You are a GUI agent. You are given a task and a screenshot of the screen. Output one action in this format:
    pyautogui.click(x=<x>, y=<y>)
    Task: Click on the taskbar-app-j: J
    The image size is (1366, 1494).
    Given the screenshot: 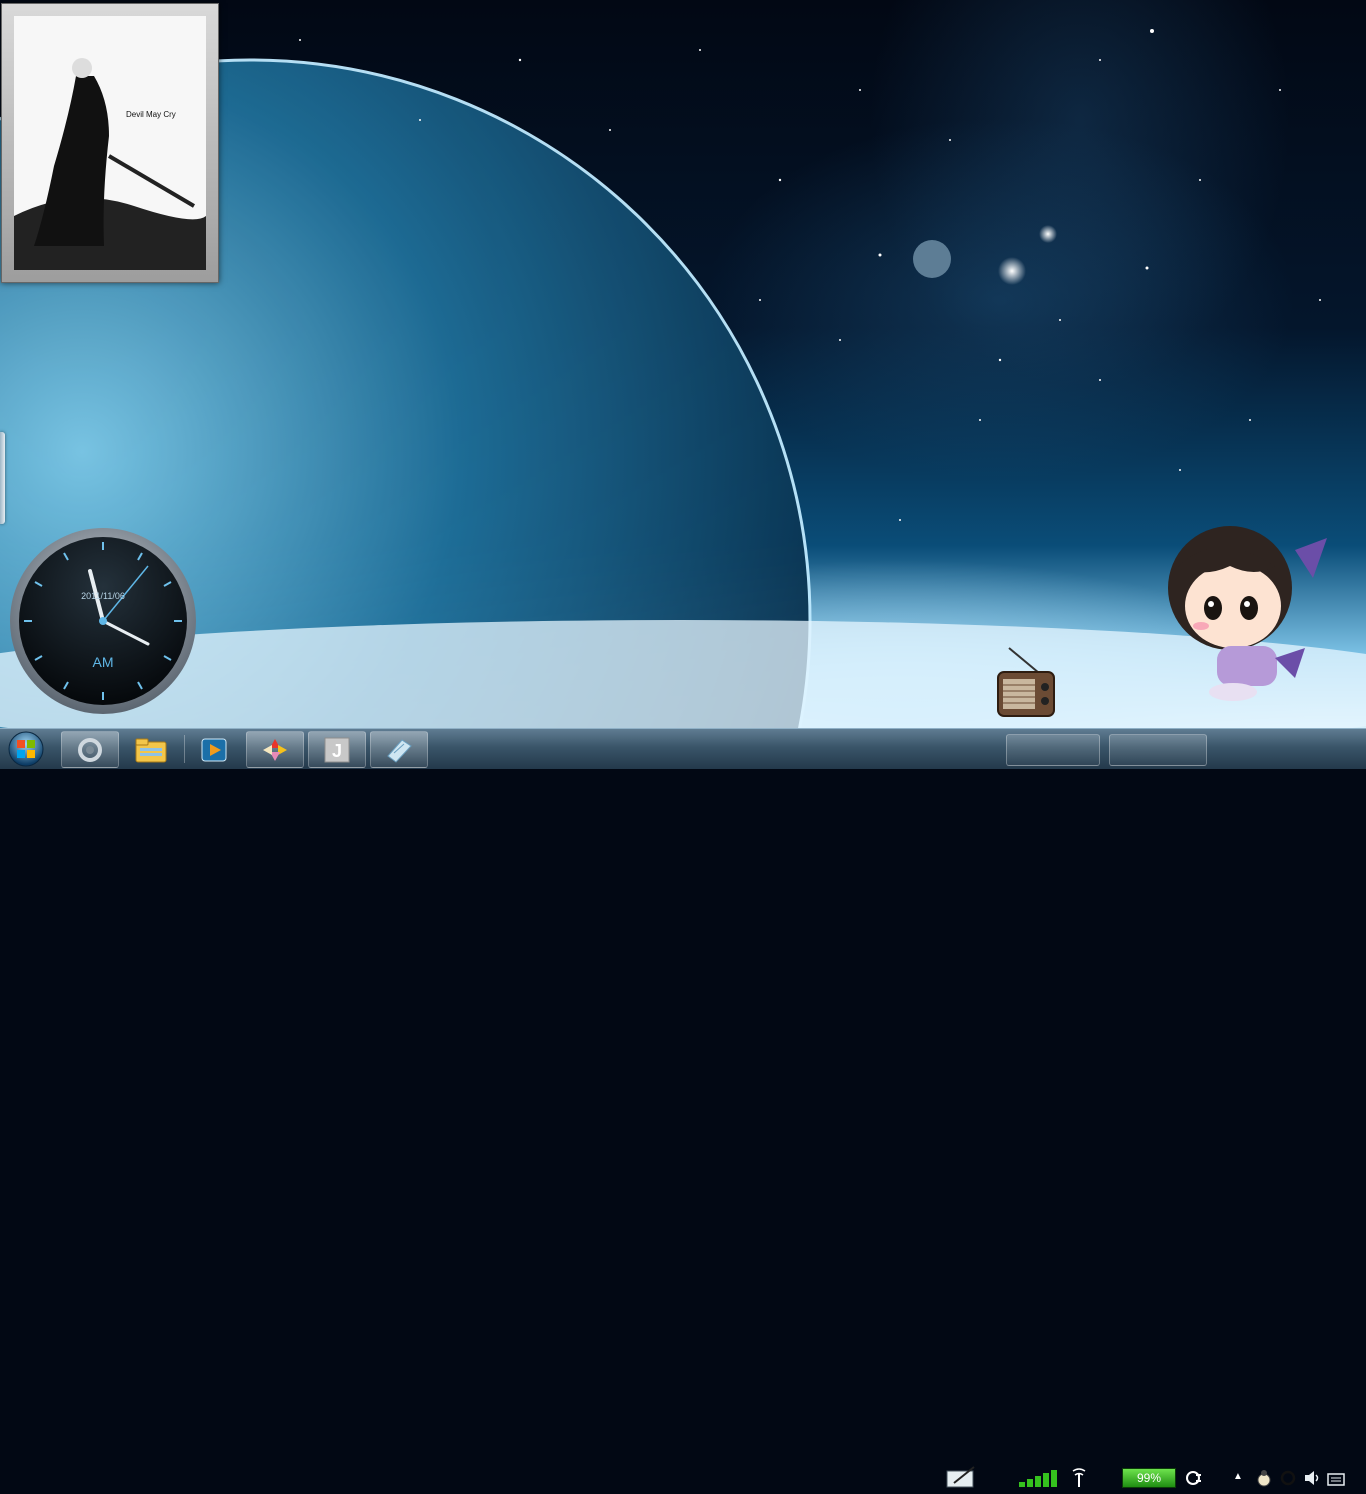 What is the action you would take?
    pyautogui.click(x=337, y=749)
    